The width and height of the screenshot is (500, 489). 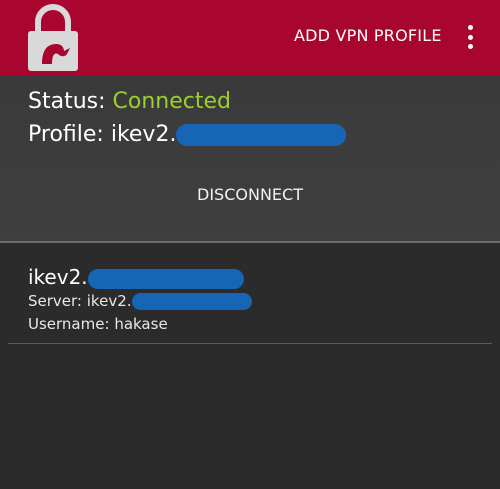 What do you see at coordinates (143, 134) in the screenshot?
I see `profile-value: ikev2.` at bounding box center [143, 134].